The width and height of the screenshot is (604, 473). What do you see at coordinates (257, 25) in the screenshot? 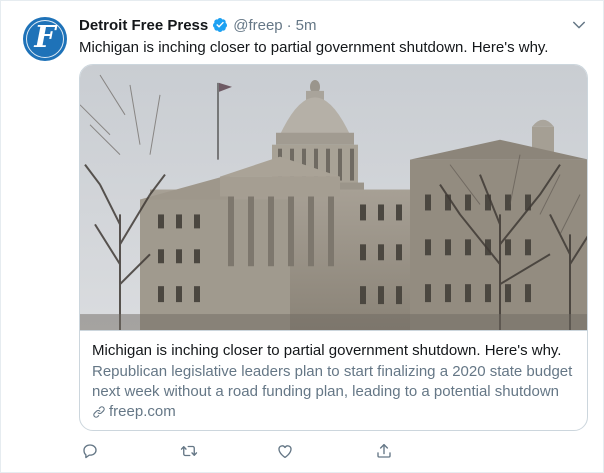
I see `author-handle: @freep` at bounding box center [257, 25].